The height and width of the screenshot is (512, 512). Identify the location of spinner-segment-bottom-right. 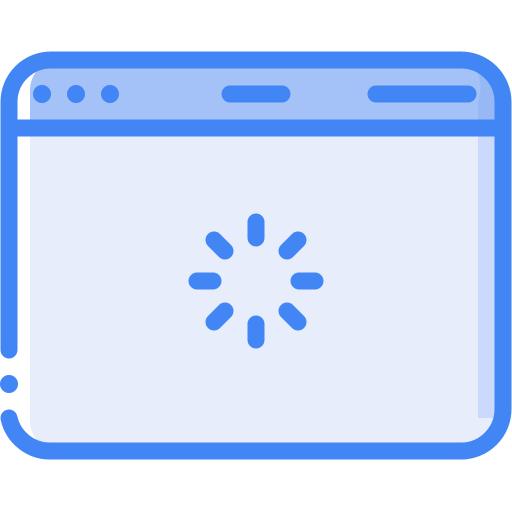
(292, 316).